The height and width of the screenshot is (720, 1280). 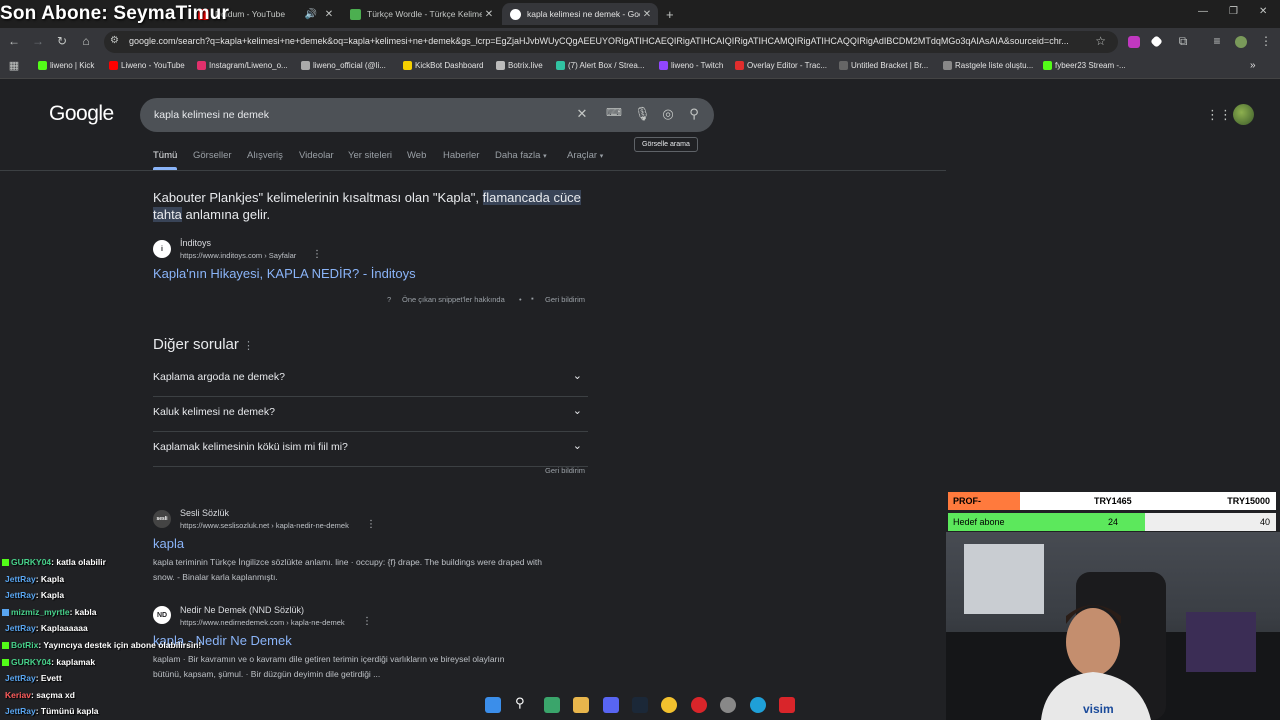 I want to click on source-url: https://www.inditoys.com › Sayfalar, so click(x=238, y=255).